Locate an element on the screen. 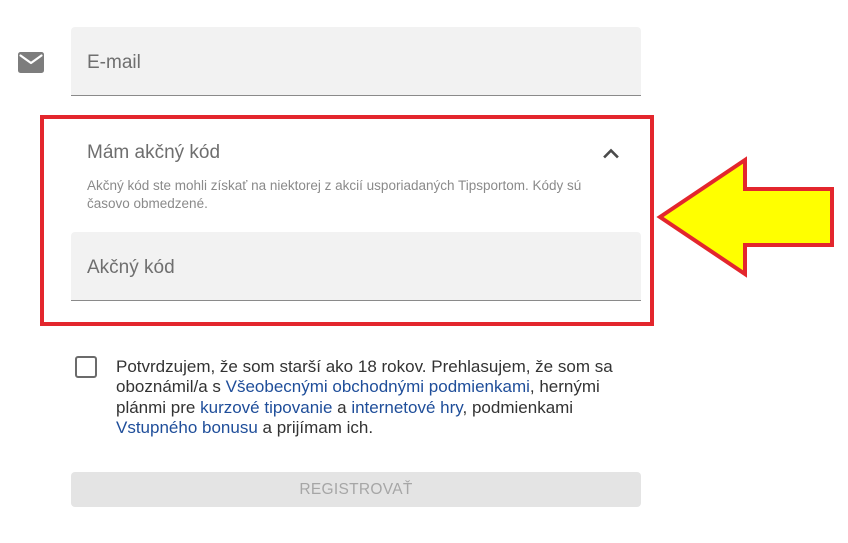  consent-checkbox is located at coordinates (86, 367).